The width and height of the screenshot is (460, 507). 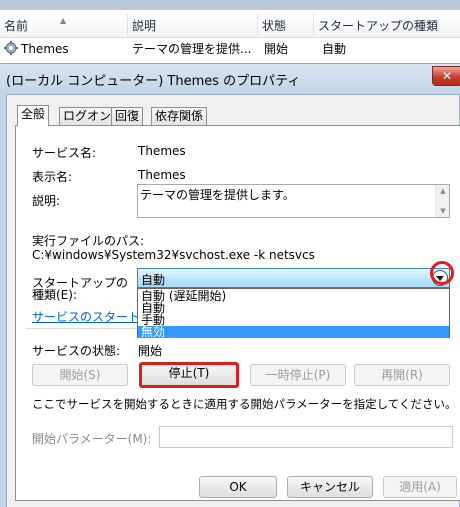 What do you see at coordinates (162, 175) in the screenshot?
I see `display-name-value: Themes` at bounding box center [162, 175].